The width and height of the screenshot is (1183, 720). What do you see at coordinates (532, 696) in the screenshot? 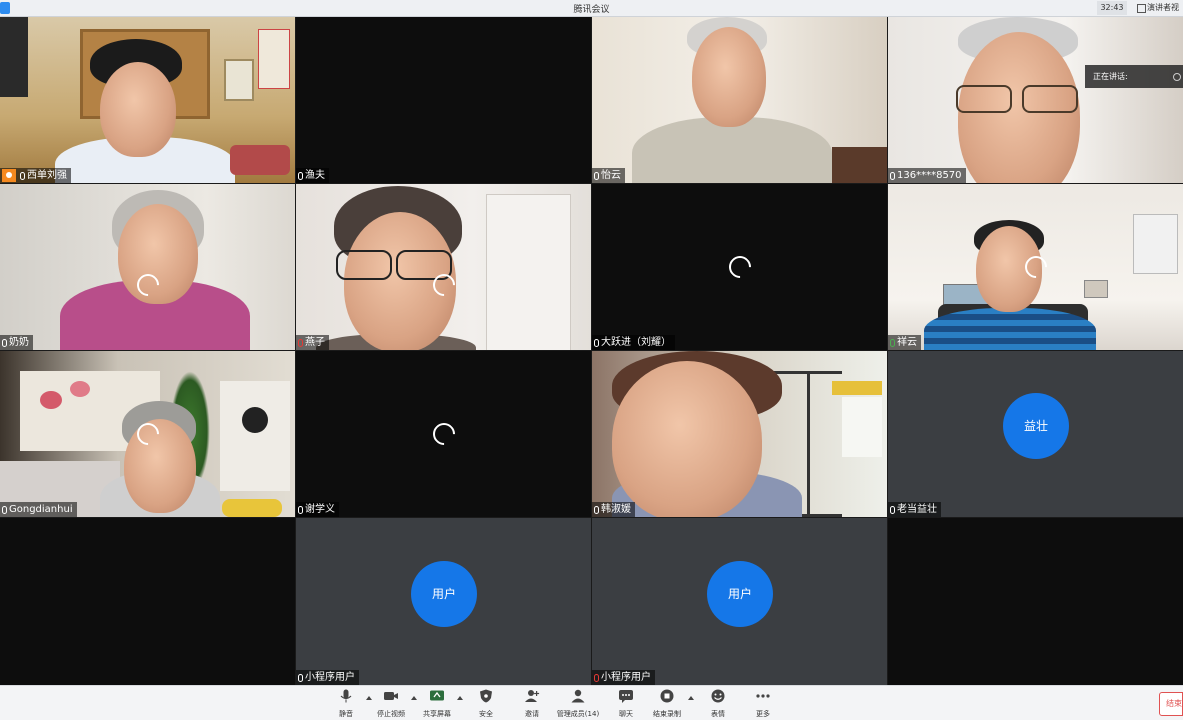
I see `add-user-icon` at bounding box center [532, 696].